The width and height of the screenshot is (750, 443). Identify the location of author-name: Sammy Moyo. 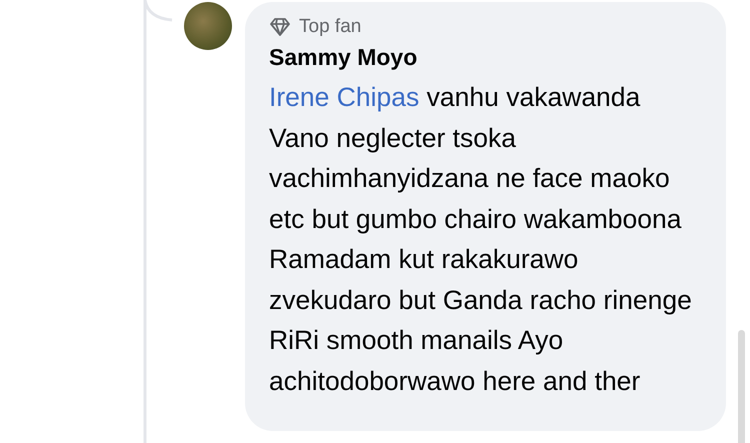
(485, 57).